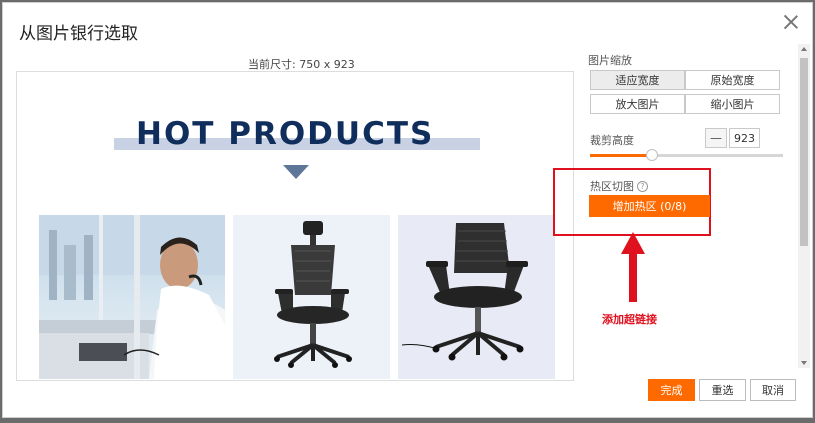  I want to click on scroll-thumb, so click(804, 152).